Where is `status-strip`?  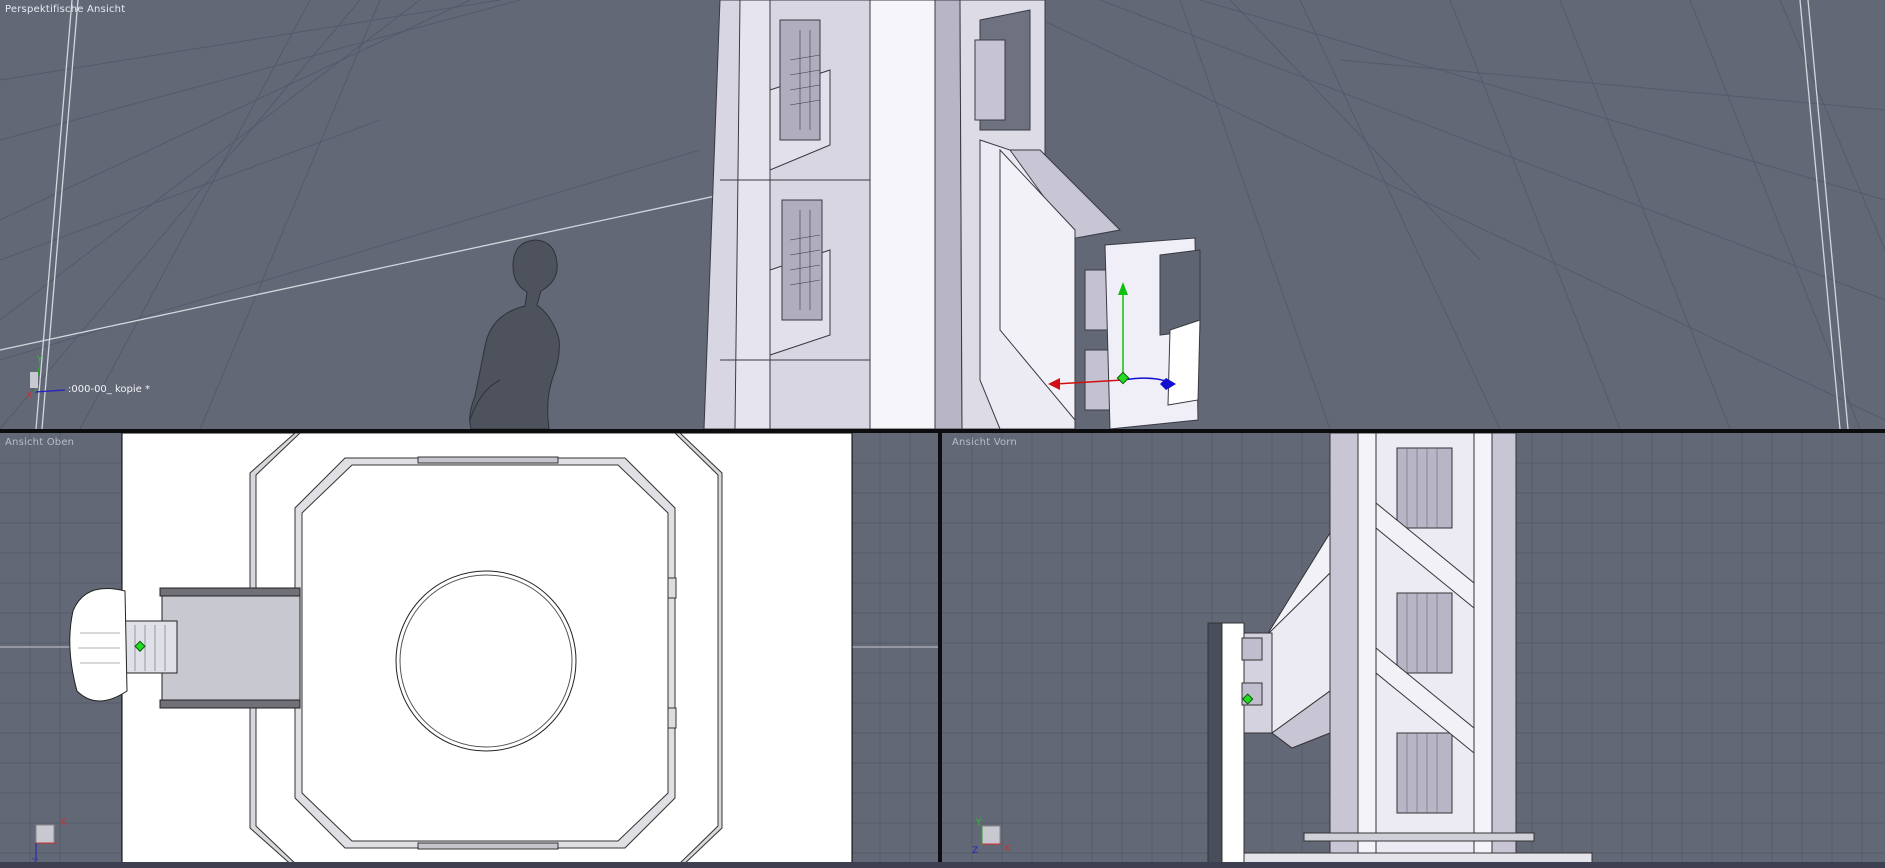
status-strip is located at coordinates (942, 865).